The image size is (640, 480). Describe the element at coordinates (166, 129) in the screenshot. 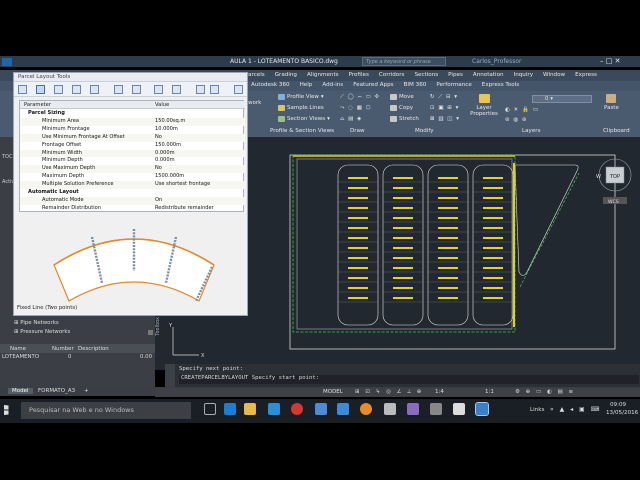

I see `grid-param-value: 10.000m` at that location.